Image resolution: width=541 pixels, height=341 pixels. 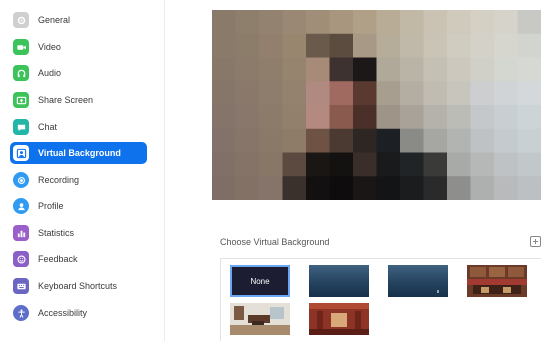 I want to click on share-screen-icon, so click(x=21, y=100).